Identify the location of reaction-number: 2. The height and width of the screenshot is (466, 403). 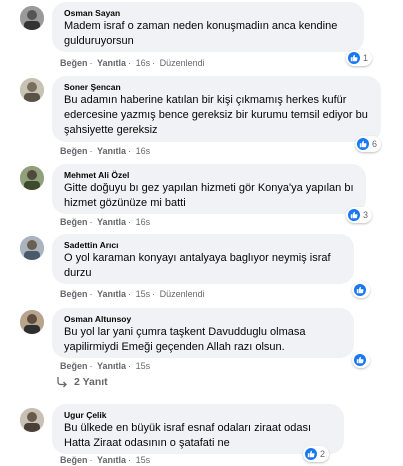
(323, 454).